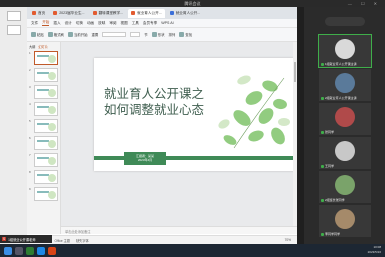 The height and width of the screenshot is (257, 385). What do you see at coordinates (55, 34) in the screenshot?
I see `format-painter-button: 格式刷` at bounding box center [55, 34].